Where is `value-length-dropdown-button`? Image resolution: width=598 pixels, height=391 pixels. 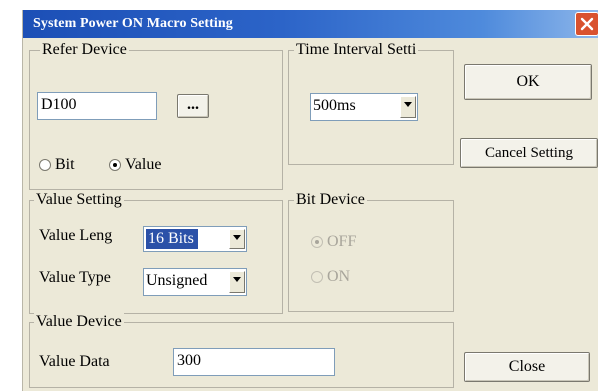 value-length-dropdown-button is located at coordinates (237, 239).